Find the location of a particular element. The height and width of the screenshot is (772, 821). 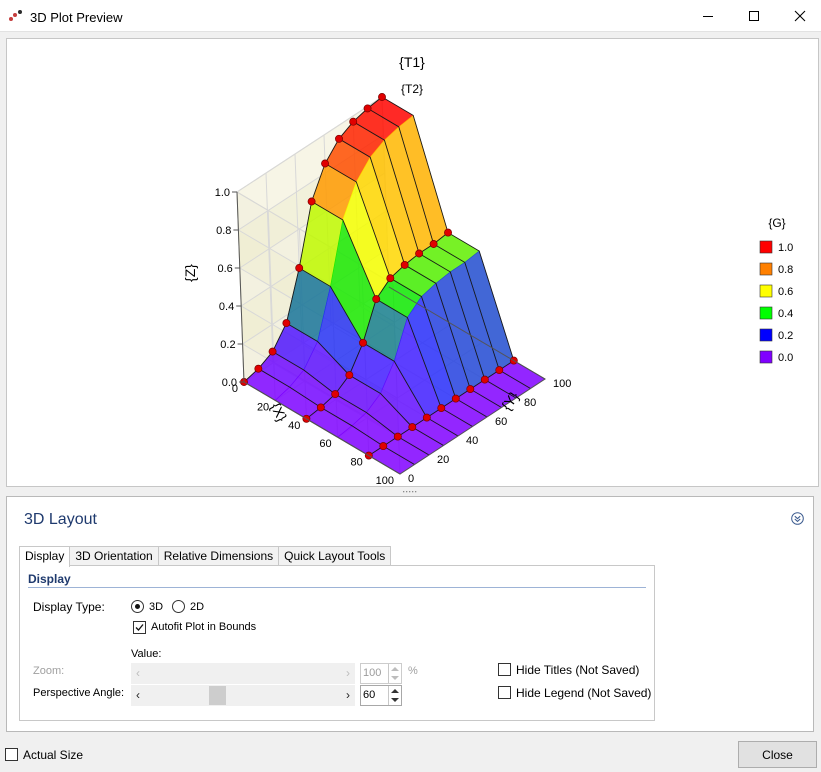

title-bar: 3D Plot Preview is located at coordinates (410, 16).